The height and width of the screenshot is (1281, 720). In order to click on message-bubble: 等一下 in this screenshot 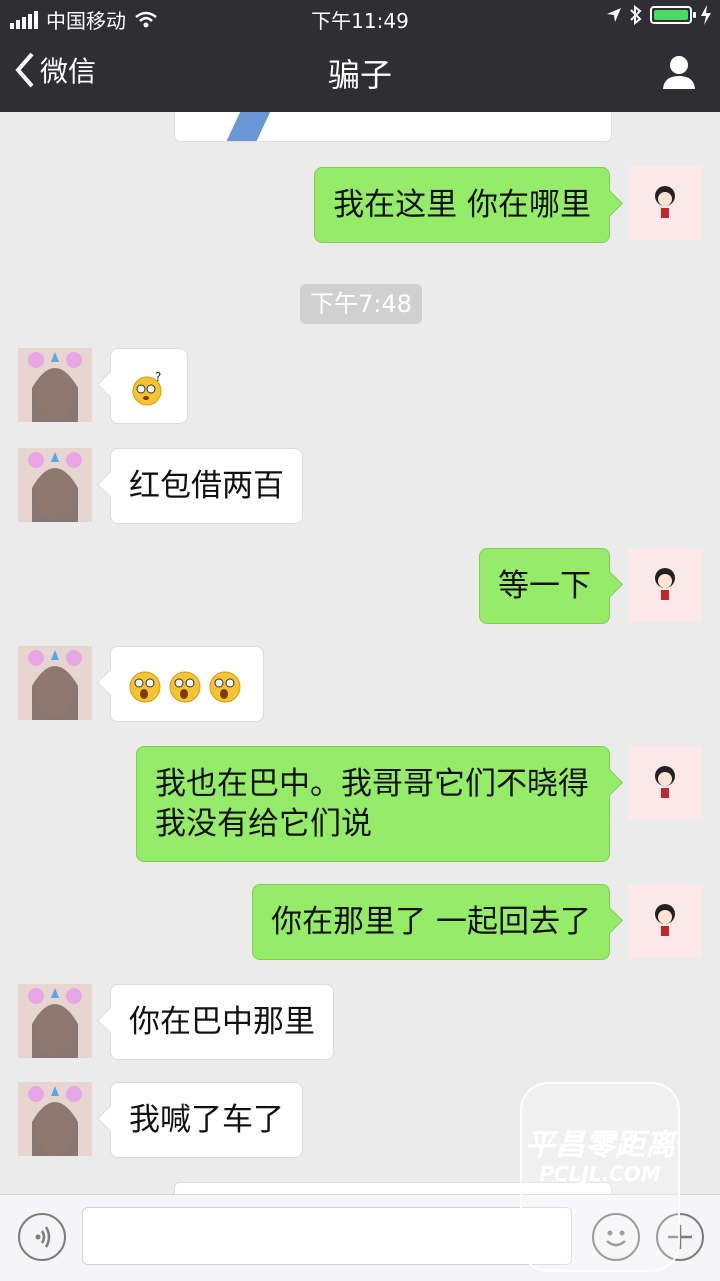, I will do `click(544, 586)`.